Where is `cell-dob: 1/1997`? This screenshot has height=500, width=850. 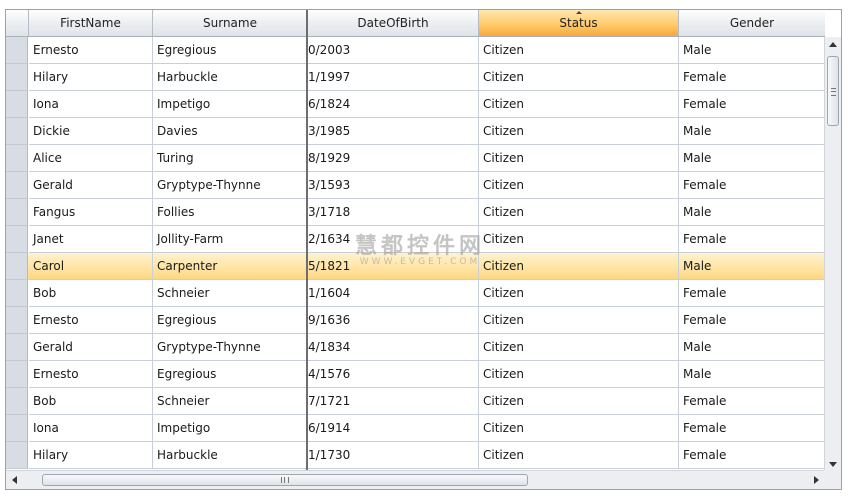
cell-dob: 1/1997 is located at coordinates (393, 77).